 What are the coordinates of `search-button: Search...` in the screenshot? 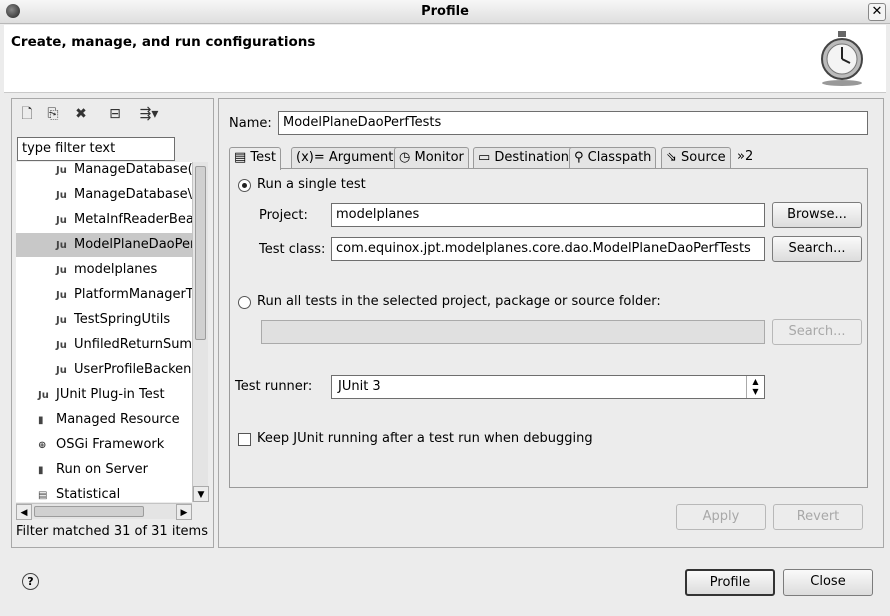 It's located at (817, 249).